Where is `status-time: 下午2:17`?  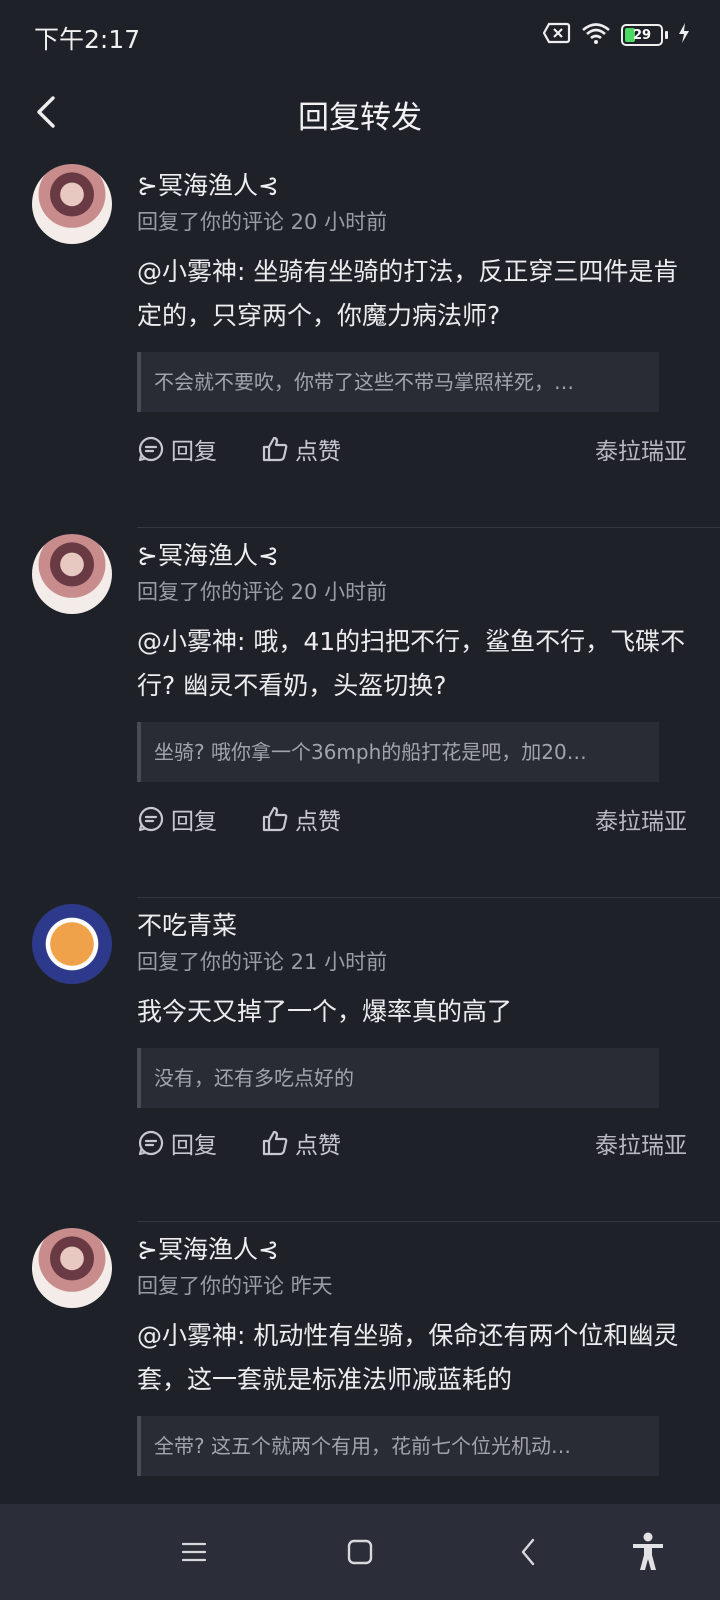
status-time: 下午2:17 is located at coordinates (87, 39).